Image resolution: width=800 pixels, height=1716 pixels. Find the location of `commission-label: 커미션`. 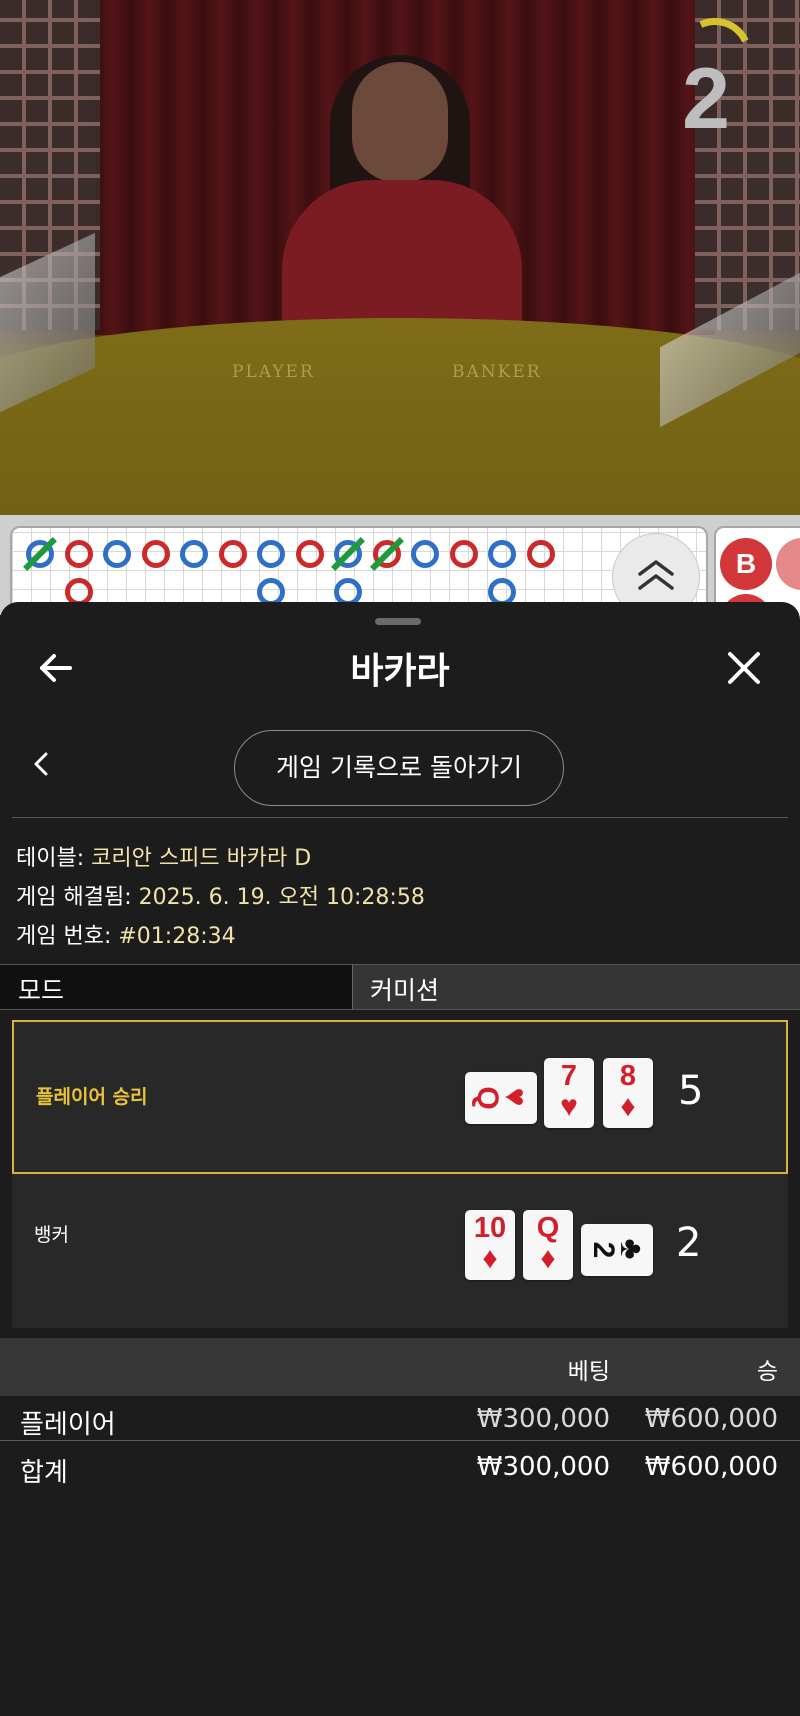

commission-label: 커미션 is located at coordinates (405, 990).